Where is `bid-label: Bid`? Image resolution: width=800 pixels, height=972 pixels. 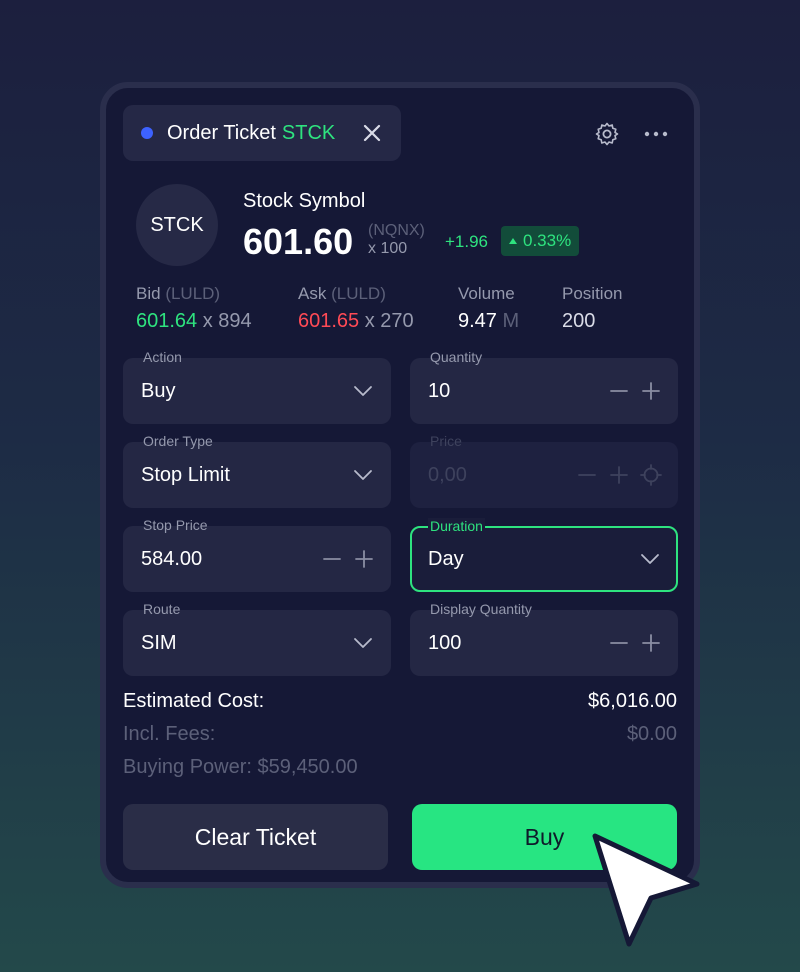 bid-label: Bid is located at coordinates (148, 293).